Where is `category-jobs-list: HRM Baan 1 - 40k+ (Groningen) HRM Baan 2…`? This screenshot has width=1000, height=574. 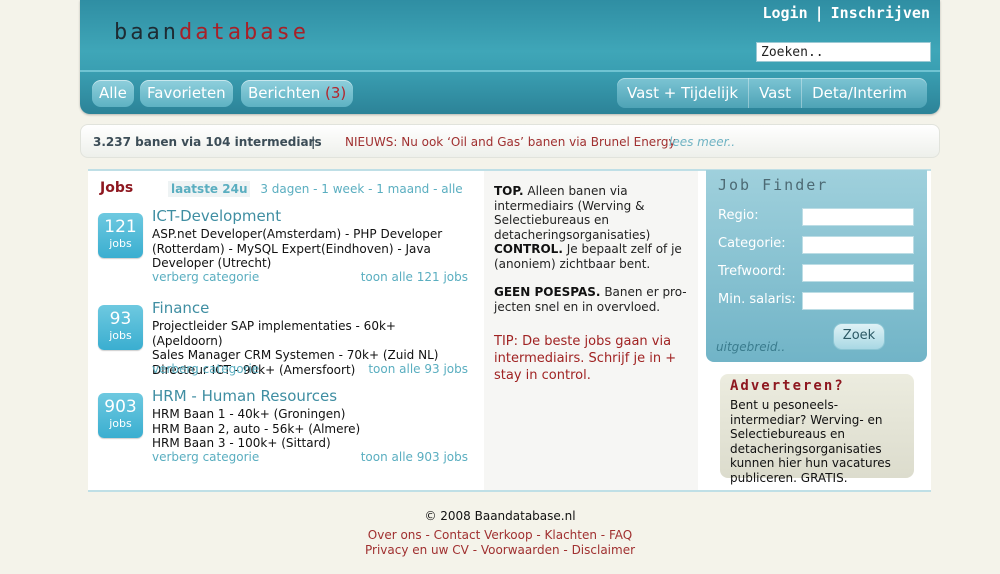 category-jobs-list: HRM Baan 1 - 40k+ (Groningen) HRM Baan 2… is located at coordinates (302, 429).